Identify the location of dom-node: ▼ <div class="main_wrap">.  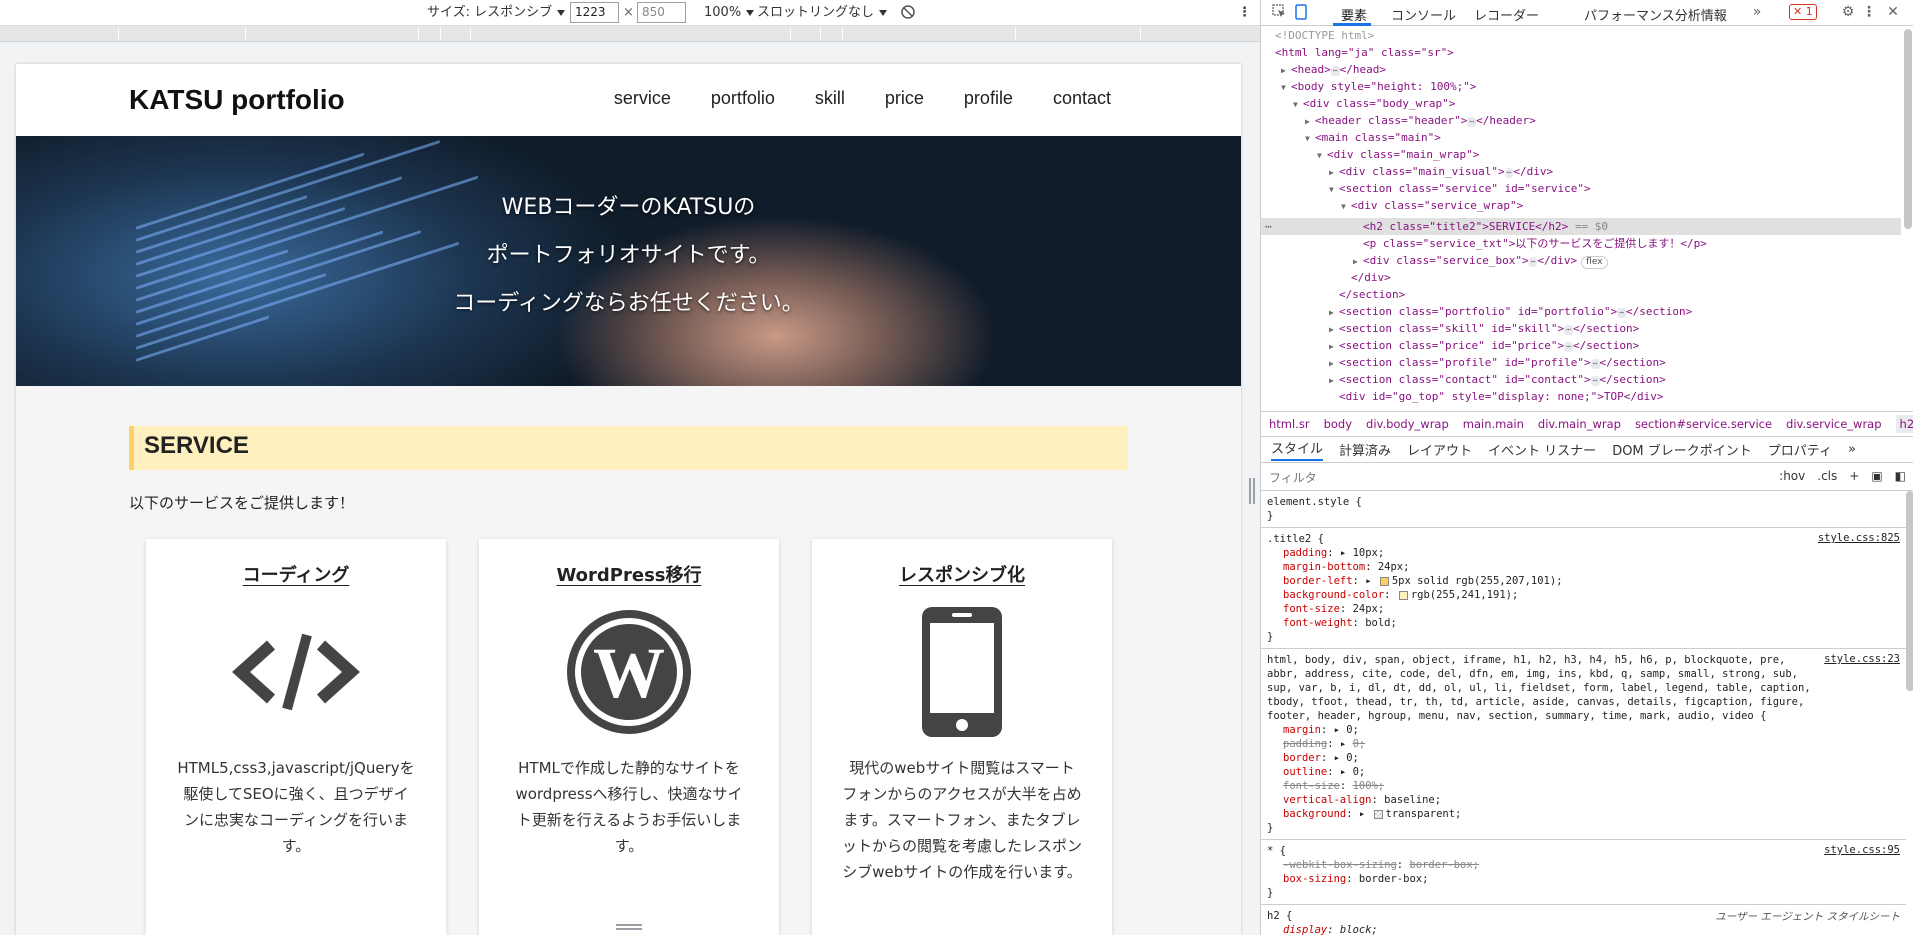
(1398, 154).